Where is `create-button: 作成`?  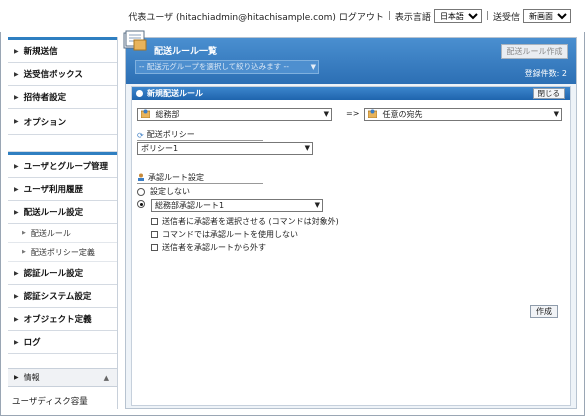
create-button: 作成 is located at coordinates (544, 311).